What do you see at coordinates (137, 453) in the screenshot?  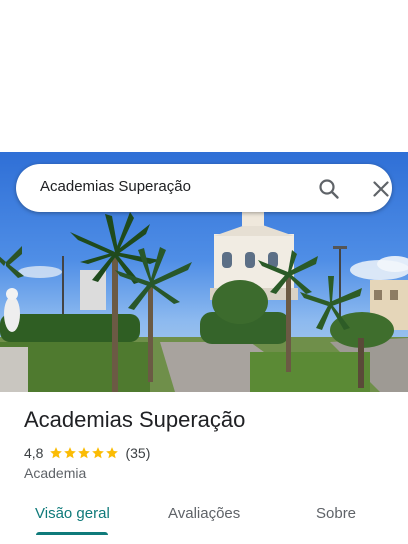 I see `review-count: (35)` at bounding box center [137, 453].